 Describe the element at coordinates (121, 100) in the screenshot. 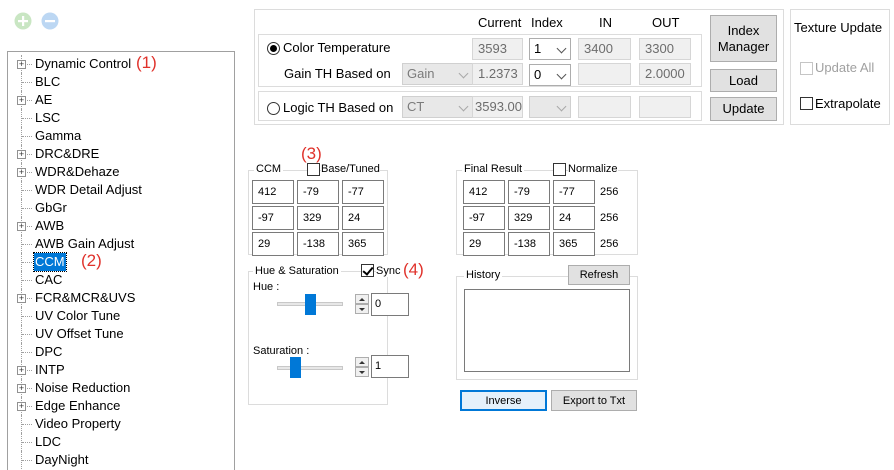

I see `tree-item: + AE` at that location.